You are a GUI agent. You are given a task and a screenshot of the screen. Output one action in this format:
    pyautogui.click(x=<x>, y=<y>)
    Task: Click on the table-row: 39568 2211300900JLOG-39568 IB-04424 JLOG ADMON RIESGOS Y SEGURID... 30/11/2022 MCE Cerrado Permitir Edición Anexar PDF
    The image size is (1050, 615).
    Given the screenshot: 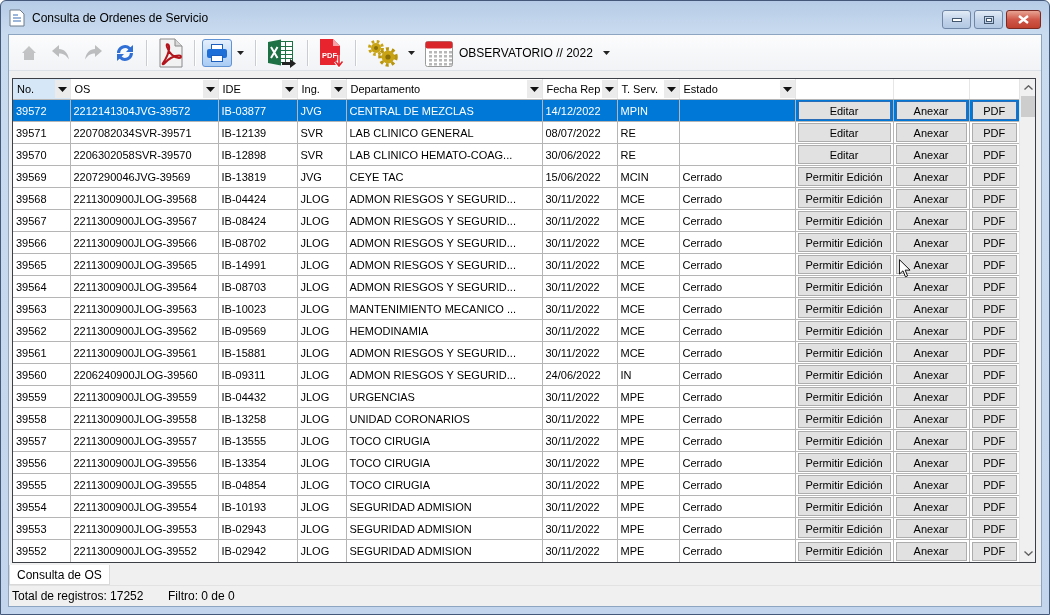 What is the action you would take?
    pyautogui.click(x=516, y=198)
    